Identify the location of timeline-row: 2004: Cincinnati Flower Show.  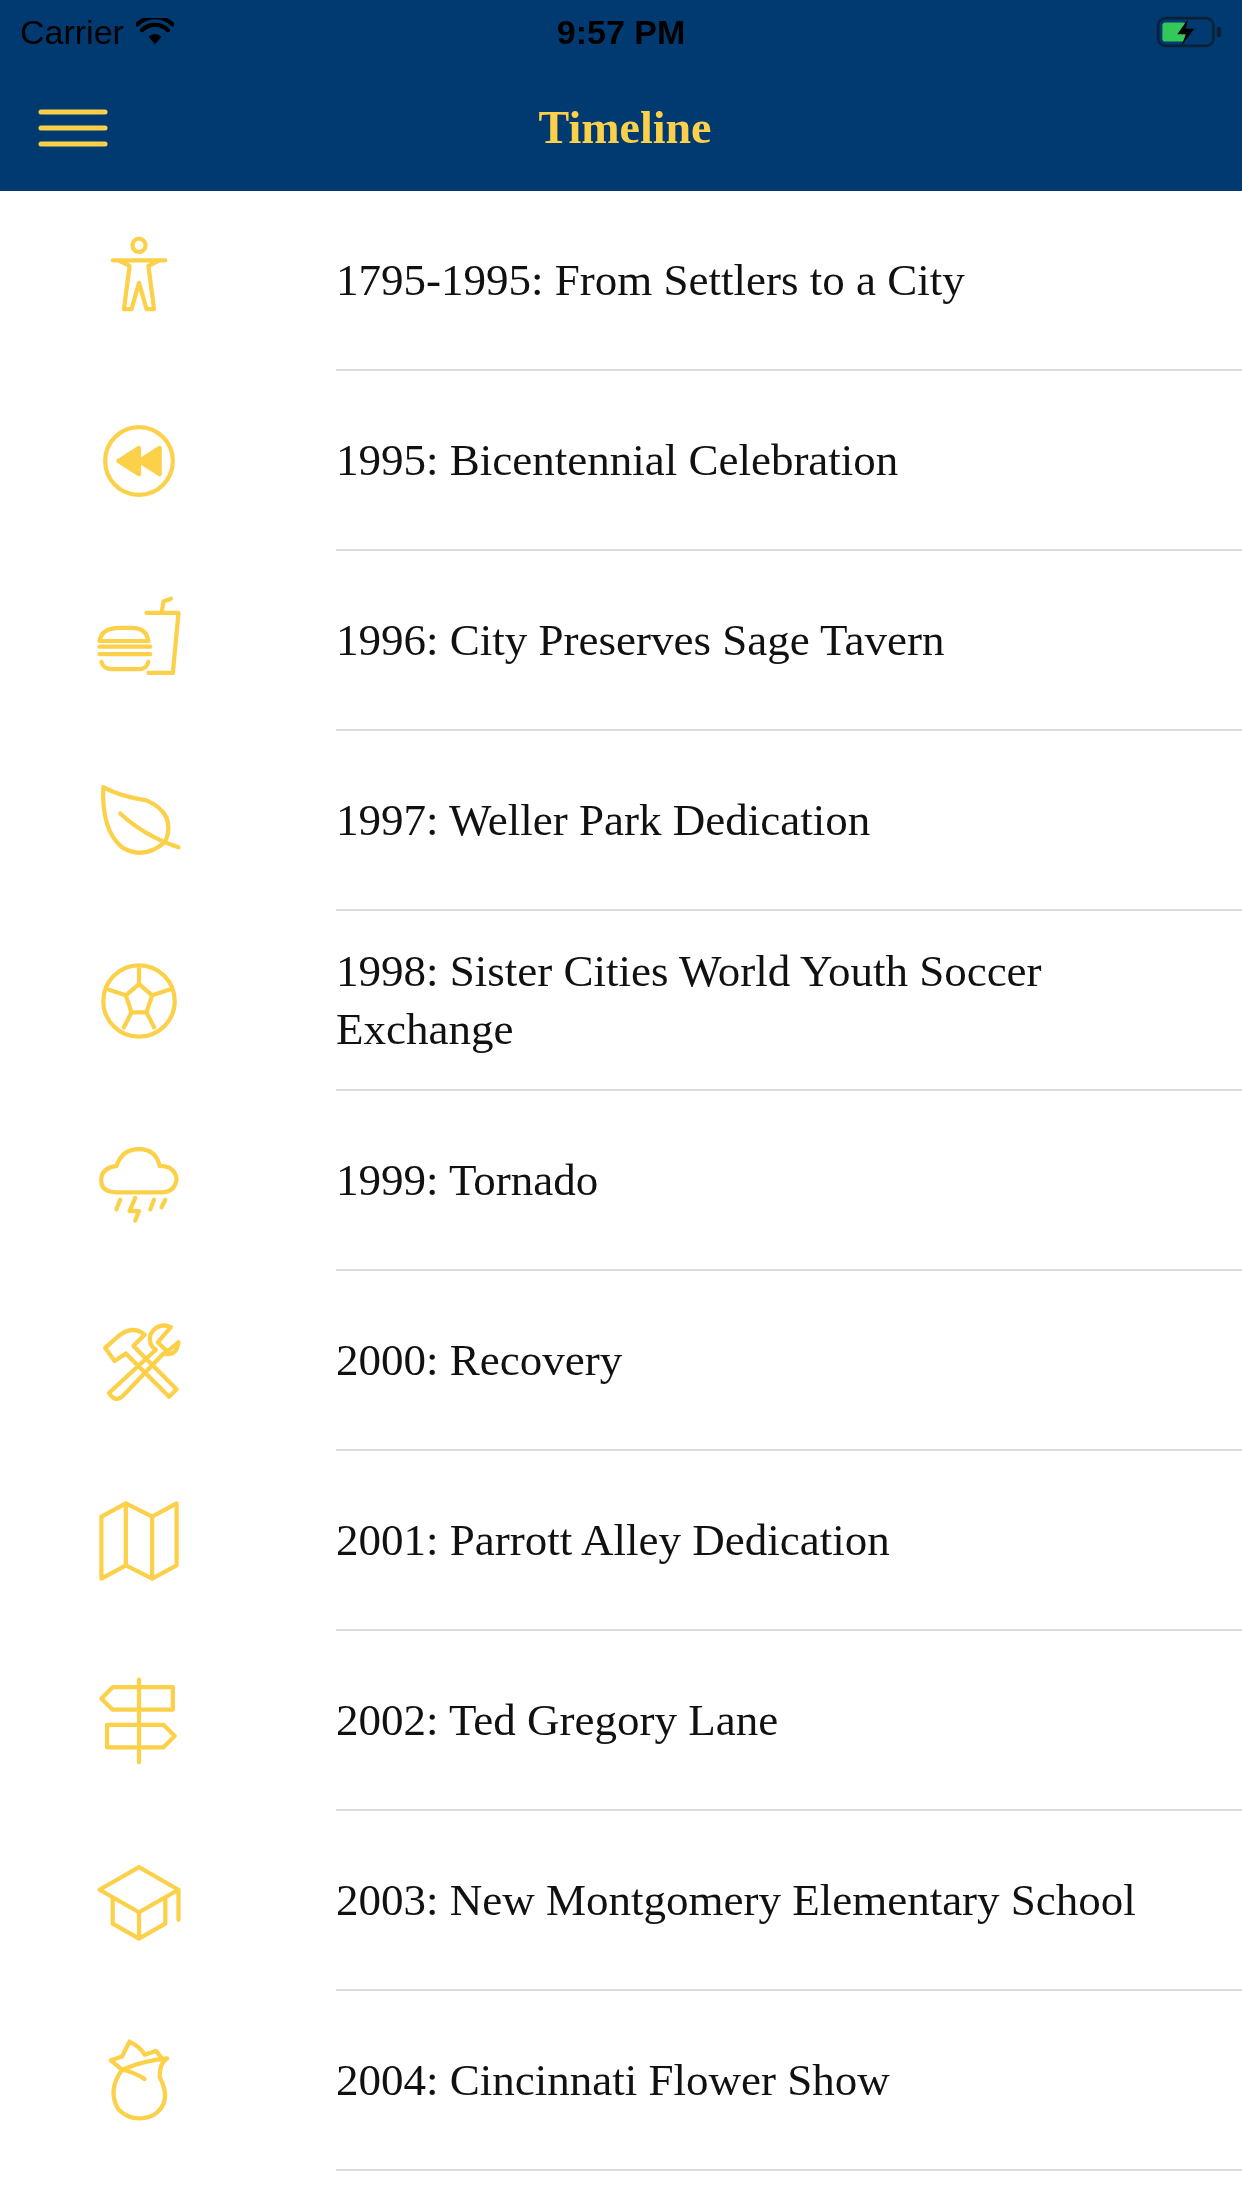
(621, 2081).